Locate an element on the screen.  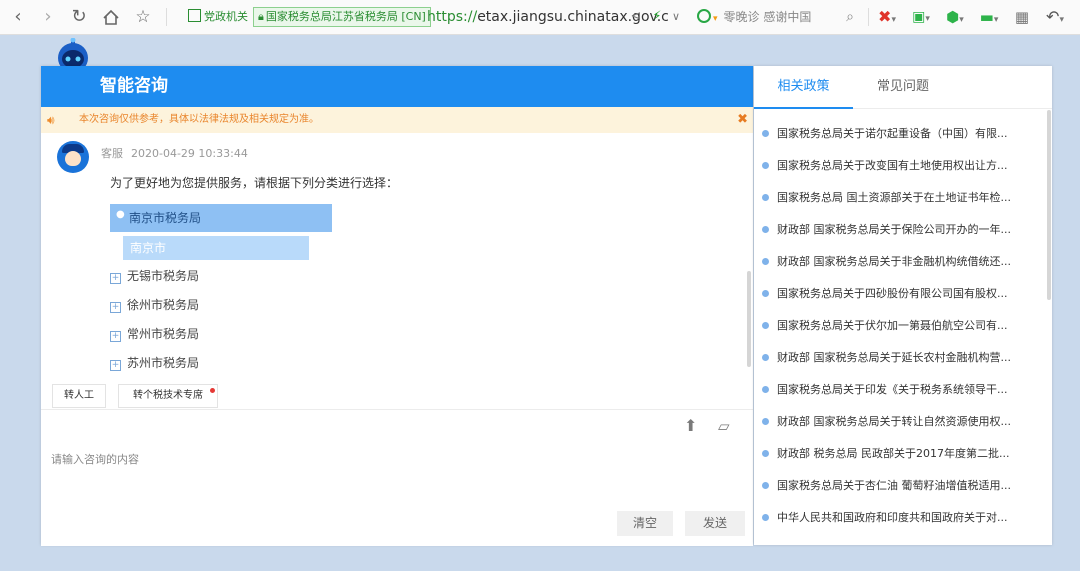
forward-icon: › is located at coordinates (48, 17).